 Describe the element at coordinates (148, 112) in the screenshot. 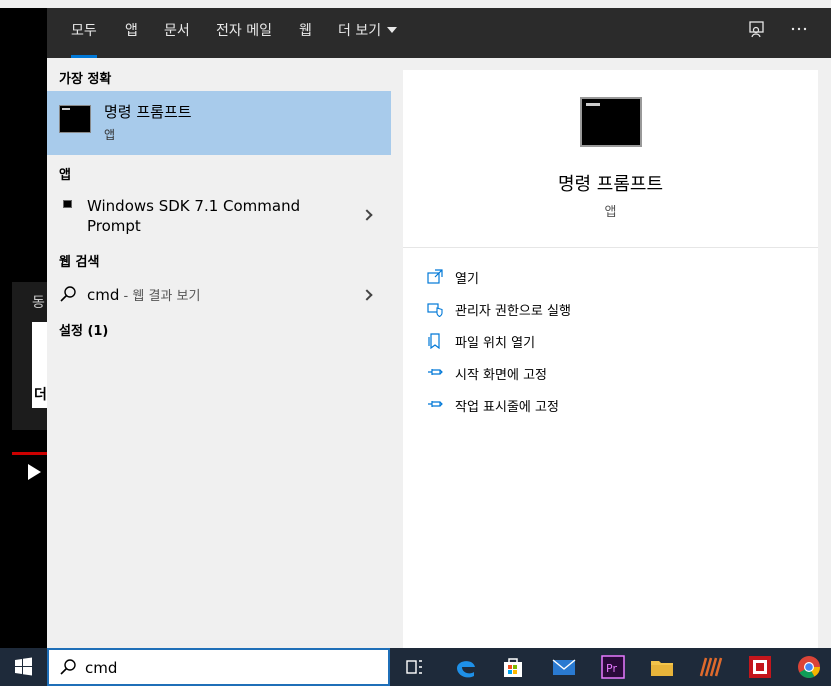

I see `best-match-title: 명령 프롬프트` at that location.